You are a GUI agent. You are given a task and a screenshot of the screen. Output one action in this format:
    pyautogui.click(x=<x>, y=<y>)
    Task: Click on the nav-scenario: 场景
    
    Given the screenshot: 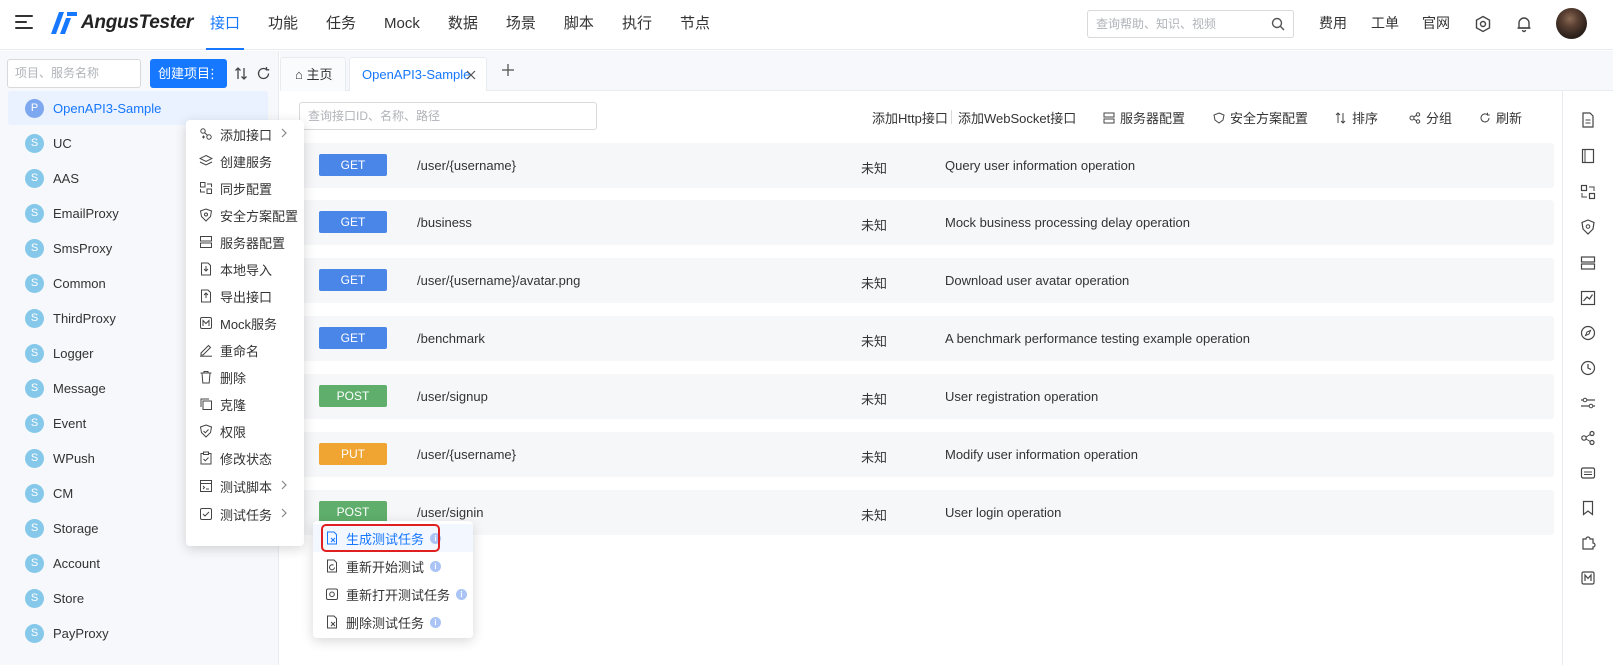 What is the action you would take?
    pyautogui.click(x=521, y=25)
    